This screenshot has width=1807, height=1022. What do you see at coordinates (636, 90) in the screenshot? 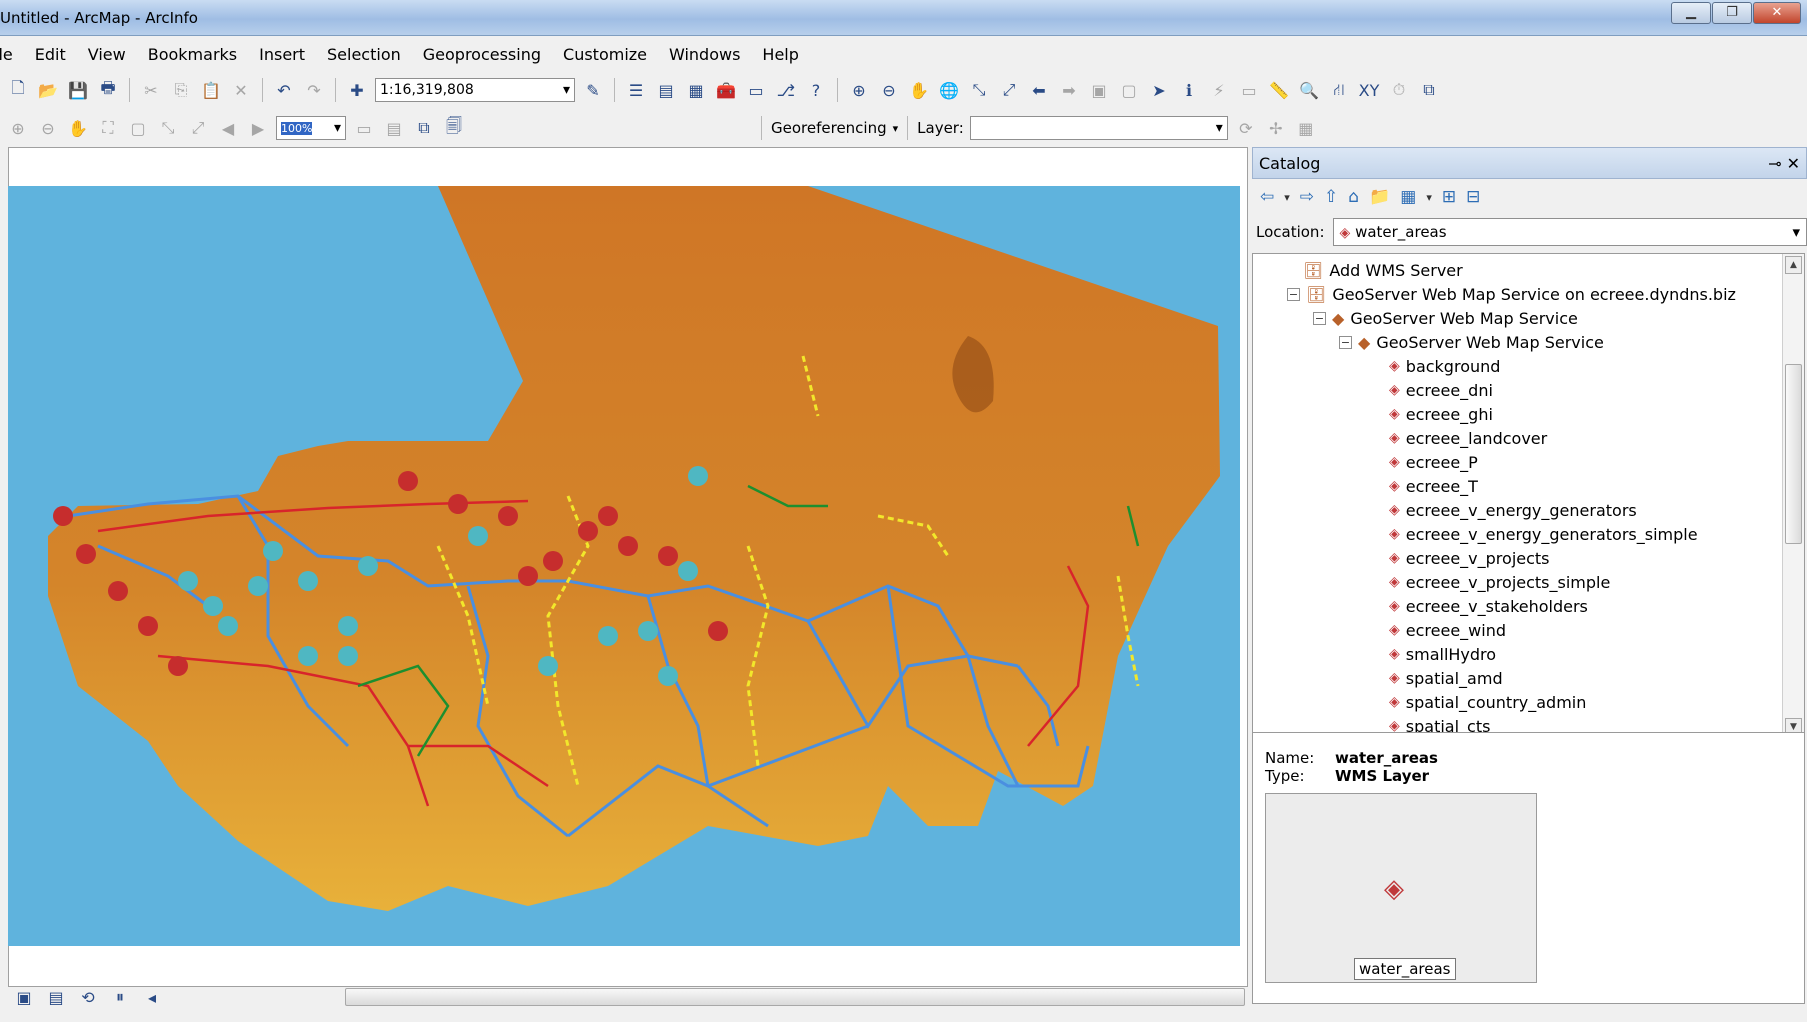
I see `table-of-contents-icon: ☰` at bounding box center [636, 90].